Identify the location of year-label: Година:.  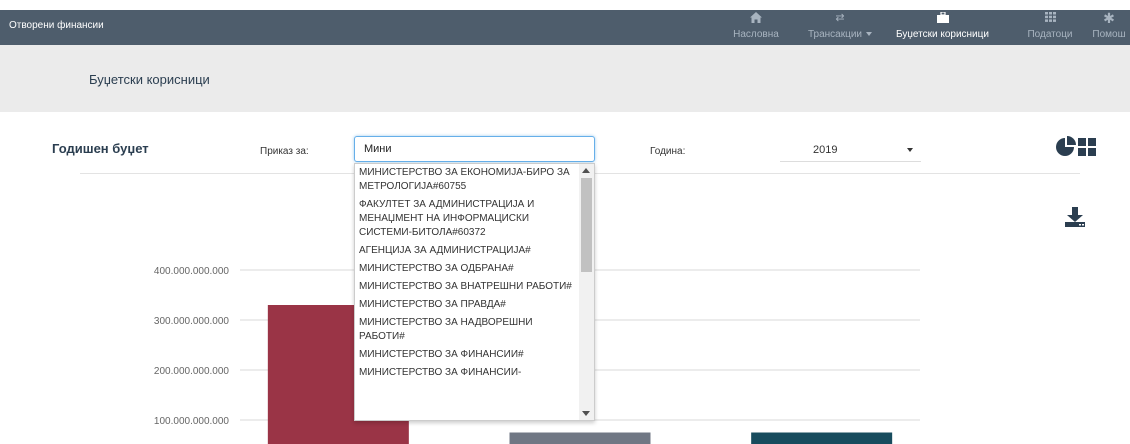
(668, 151).